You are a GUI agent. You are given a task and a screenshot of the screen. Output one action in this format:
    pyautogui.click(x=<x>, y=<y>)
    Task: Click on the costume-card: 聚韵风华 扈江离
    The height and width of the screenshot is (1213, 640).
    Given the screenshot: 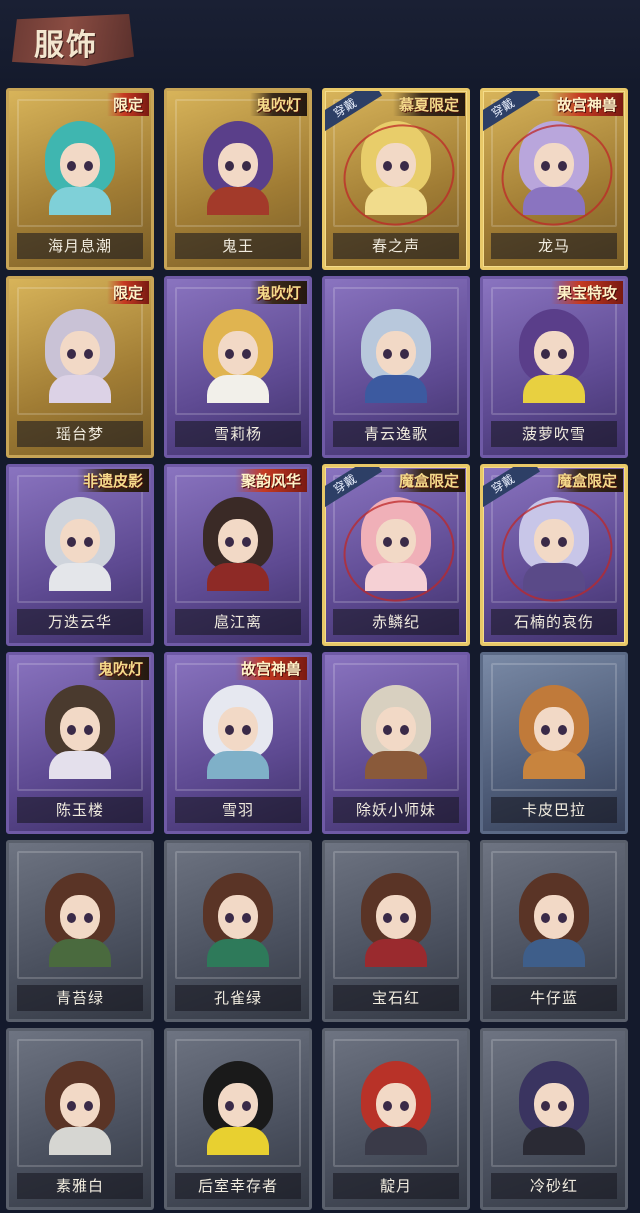 What is the action you would take?
    pyautogui.click(x=238, y=555)
    